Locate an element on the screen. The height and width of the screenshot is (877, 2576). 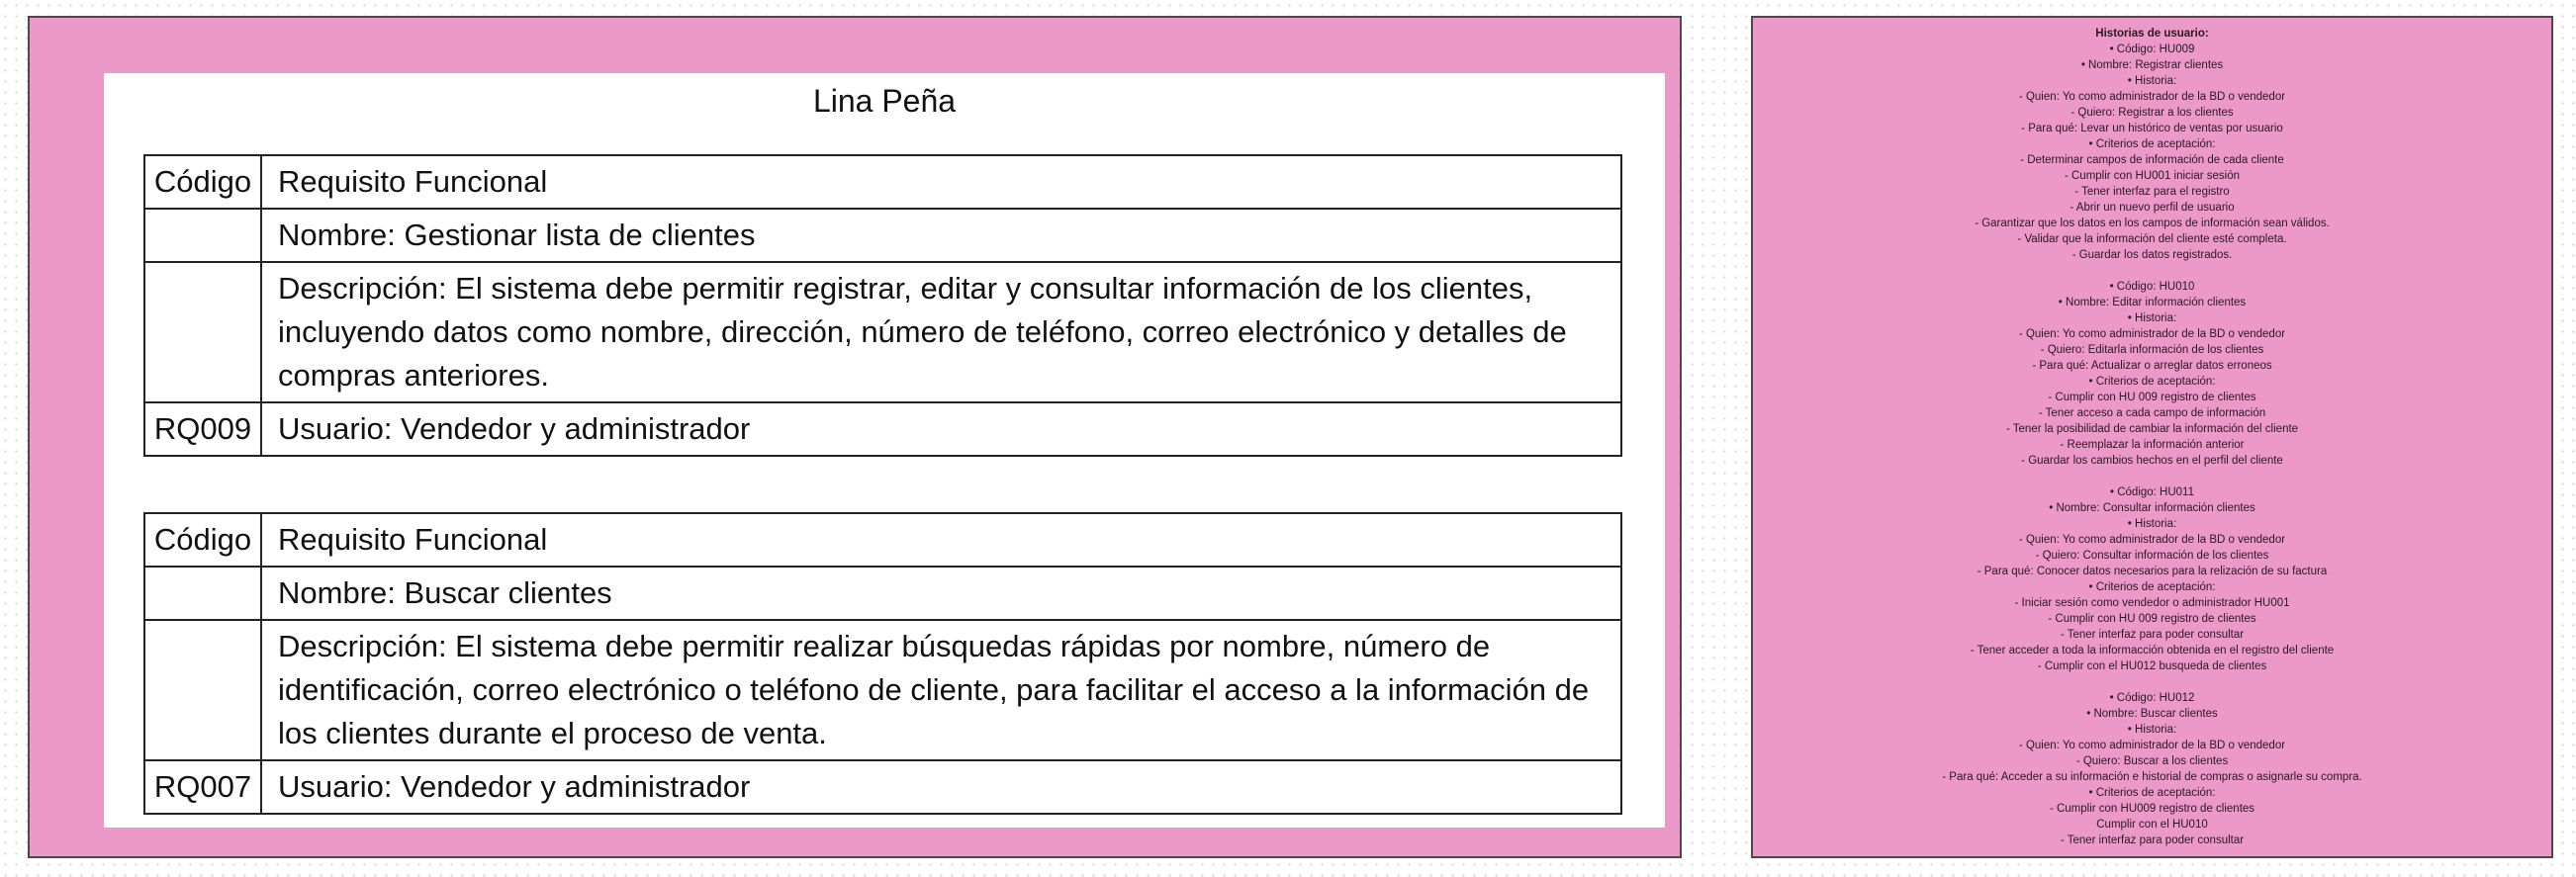
table-row: Nombre: Gestionar lista de clientes is located at coordinates (882, 235).